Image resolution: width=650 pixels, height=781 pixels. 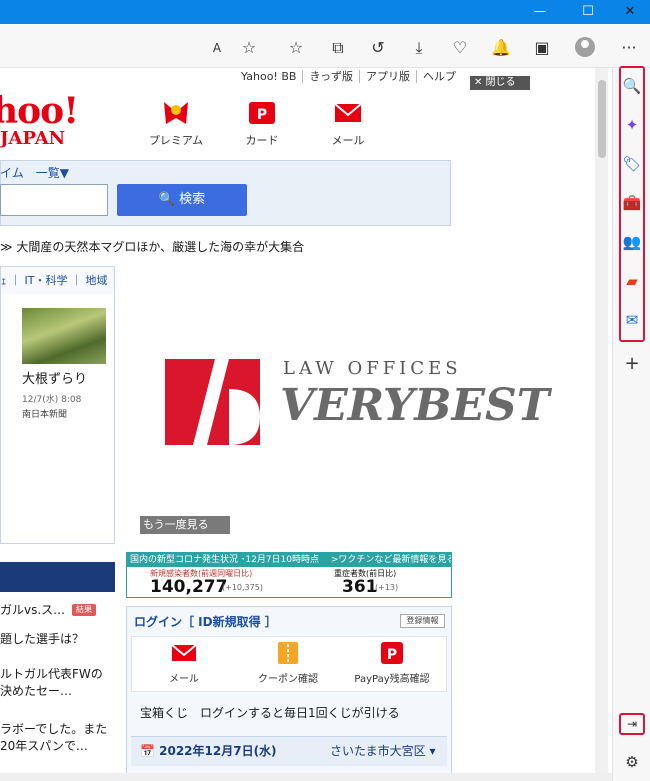 What do you see at coordinates (249, 48) in the screenshot?
I see `favorite-add-icon: ☆` at bounding box center [249, 48].